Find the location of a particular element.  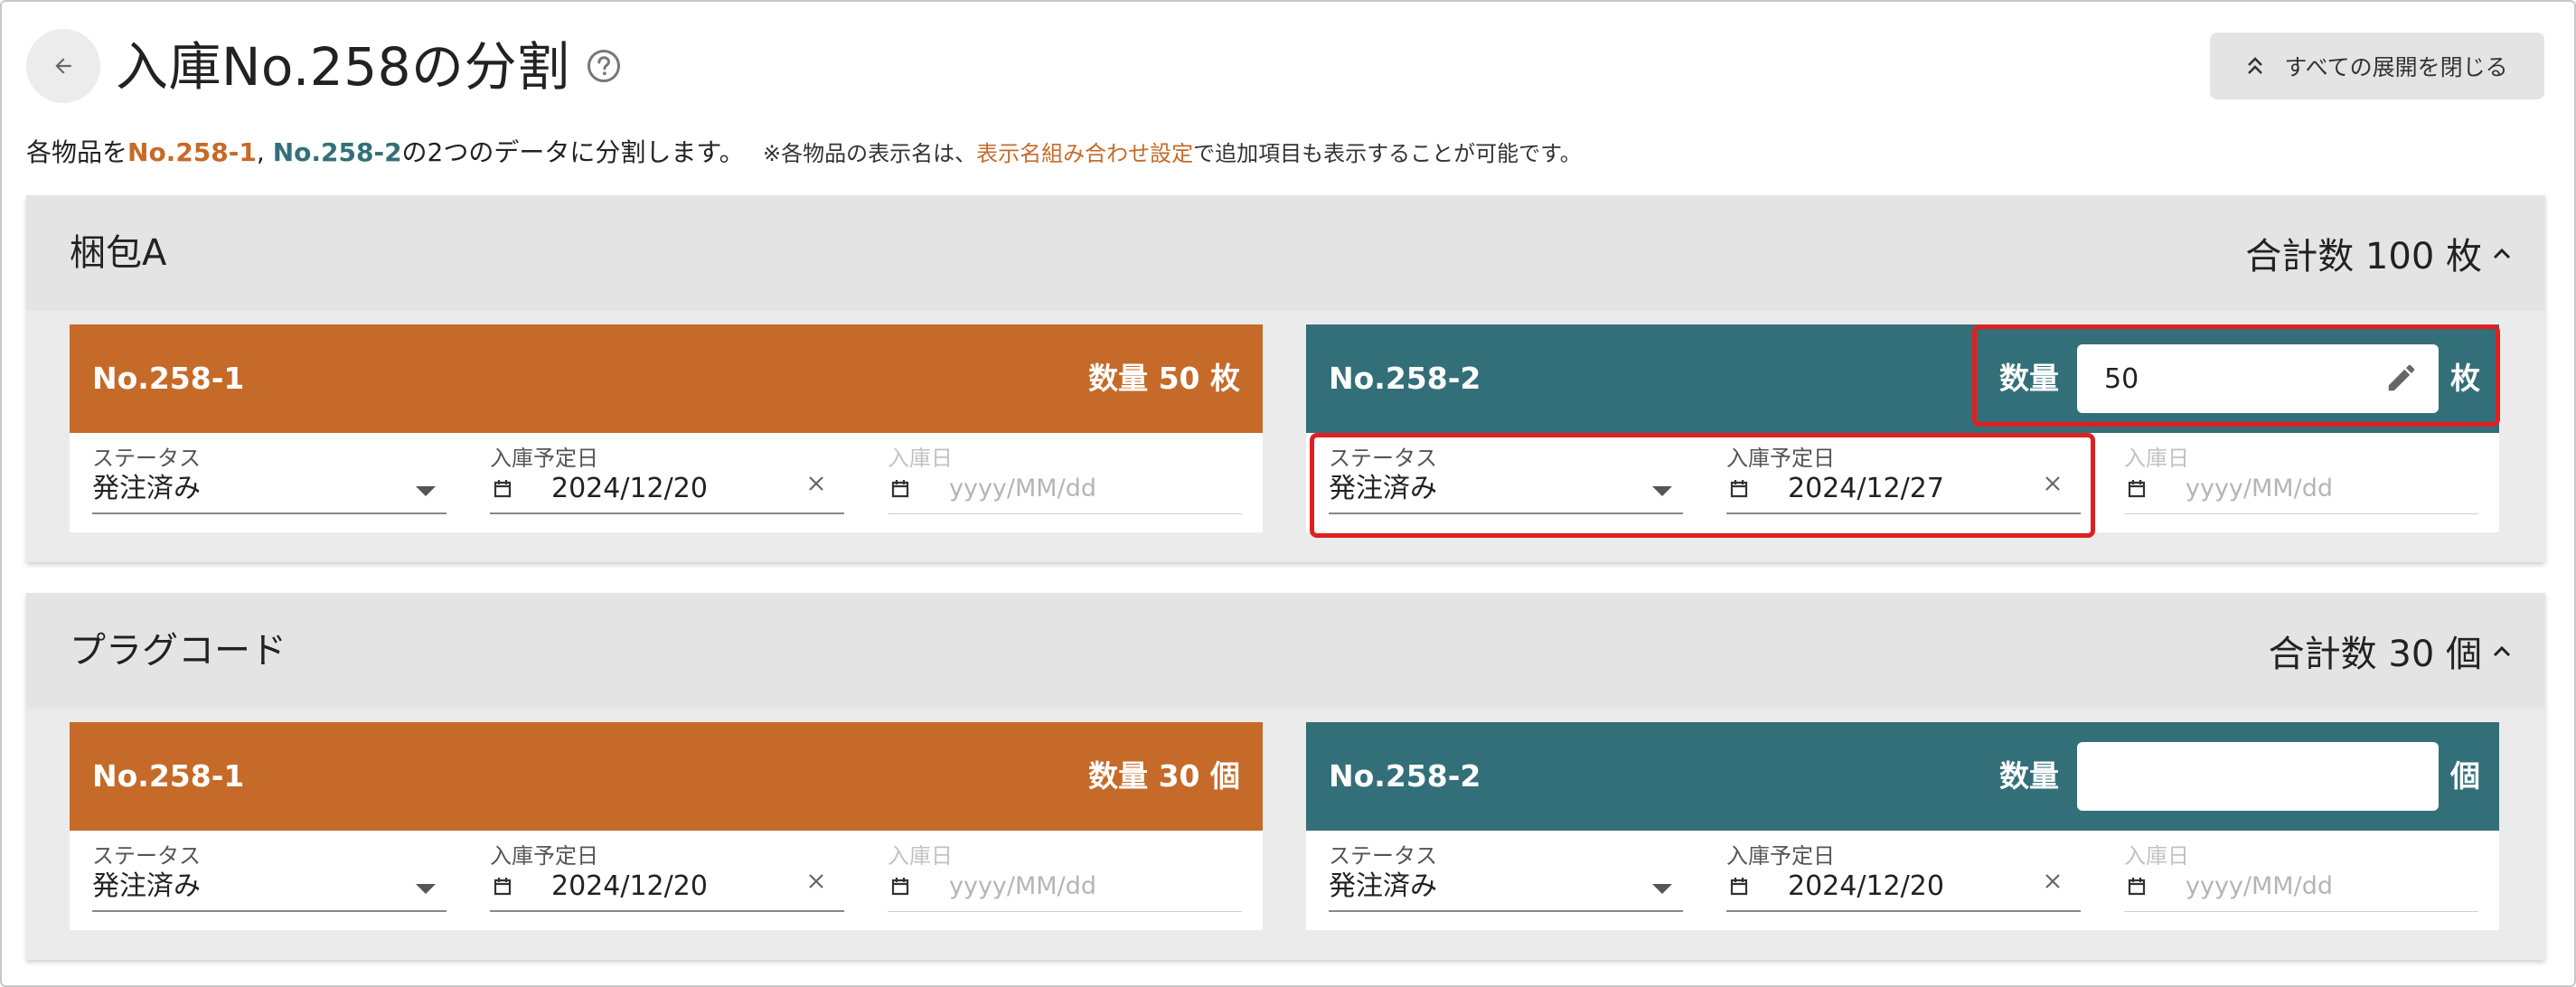

back-button is located at coordinates (63, 66).